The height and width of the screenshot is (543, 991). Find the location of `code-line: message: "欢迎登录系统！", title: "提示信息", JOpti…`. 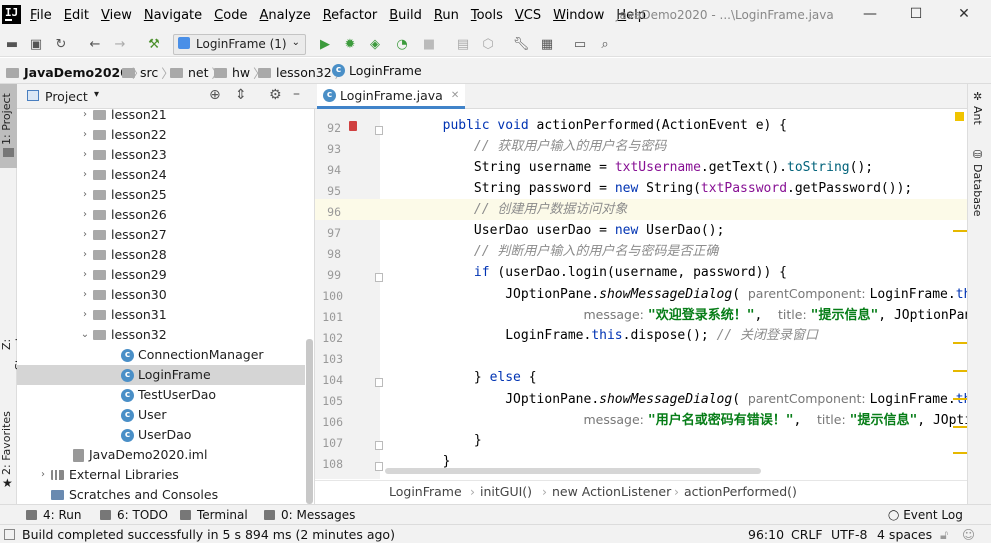

code-line: message: "欢迎登录系统！", title: "提示信息", JOpti… is located at coordinates (674, 314).